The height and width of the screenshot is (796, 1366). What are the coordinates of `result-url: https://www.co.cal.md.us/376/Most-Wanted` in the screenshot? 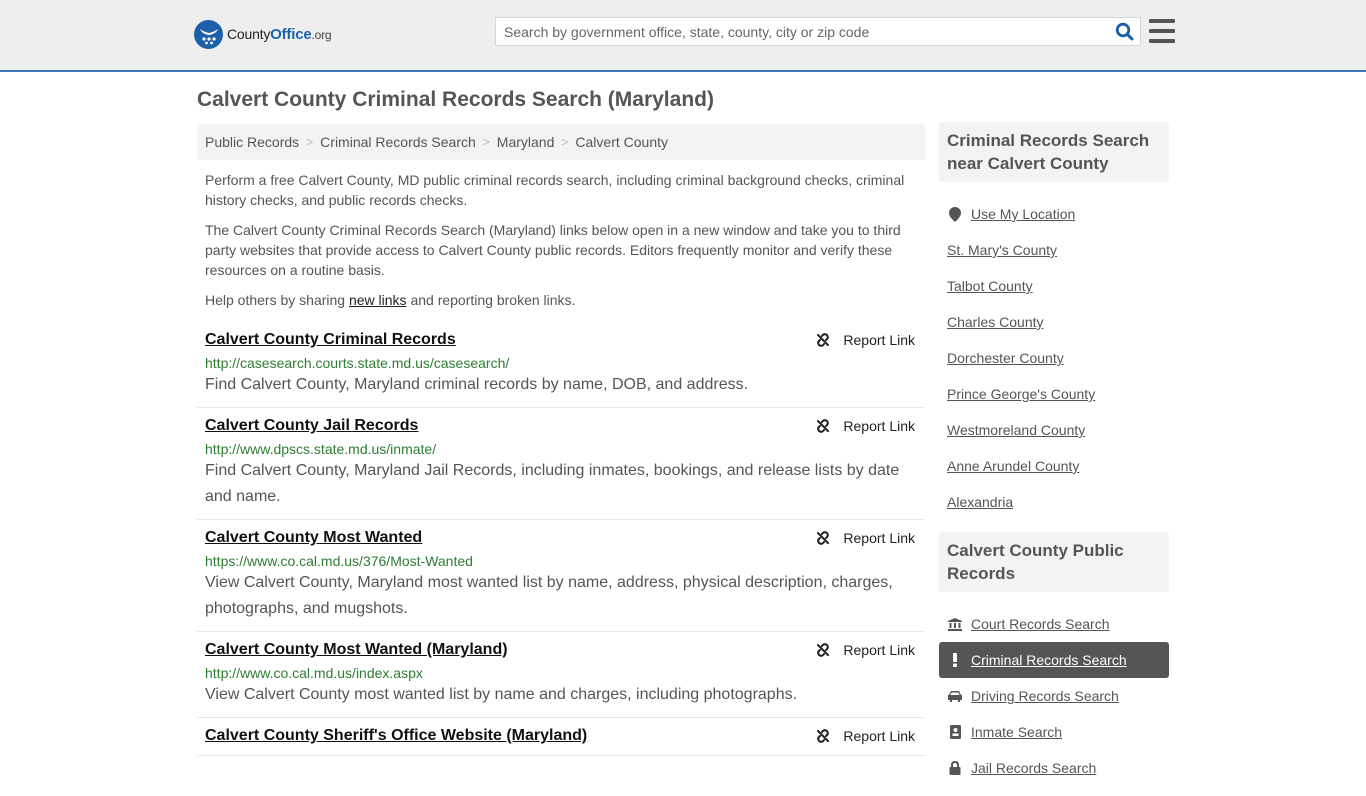 It's located at (339, 561).